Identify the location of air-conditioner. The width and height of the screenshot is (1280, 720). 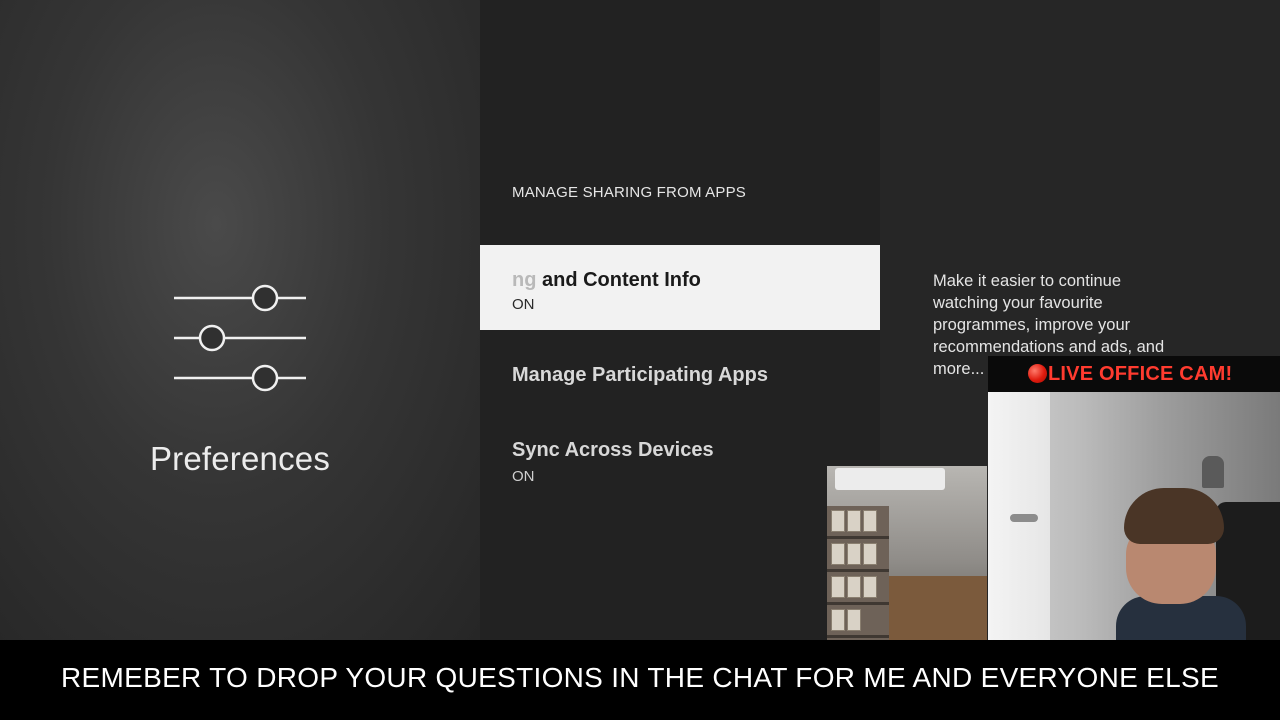
(890, 479).